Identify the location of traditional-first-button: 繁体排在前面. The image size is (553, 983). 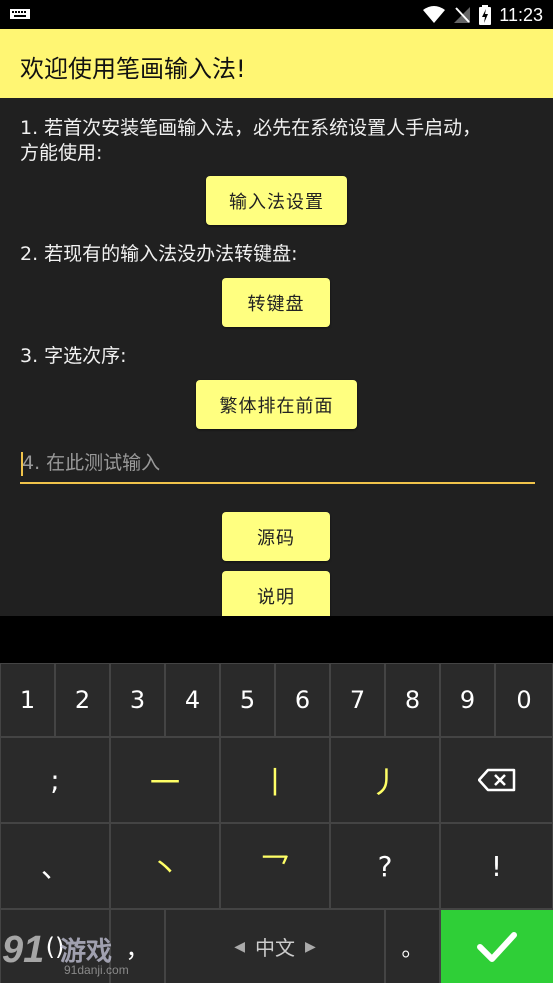
(276, 404).